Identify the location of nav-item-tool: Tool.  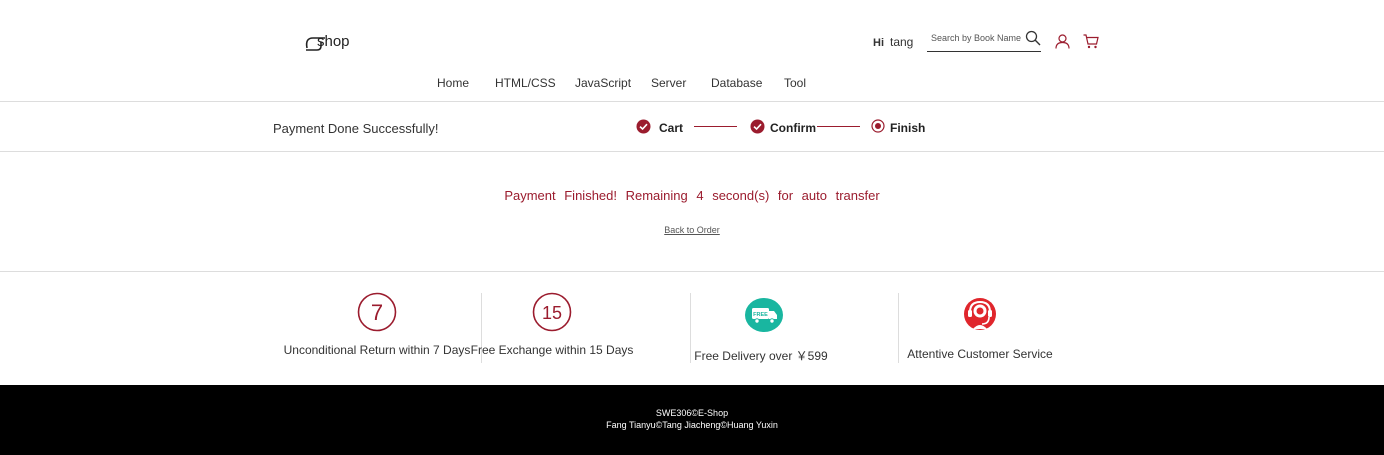
(795, 83).